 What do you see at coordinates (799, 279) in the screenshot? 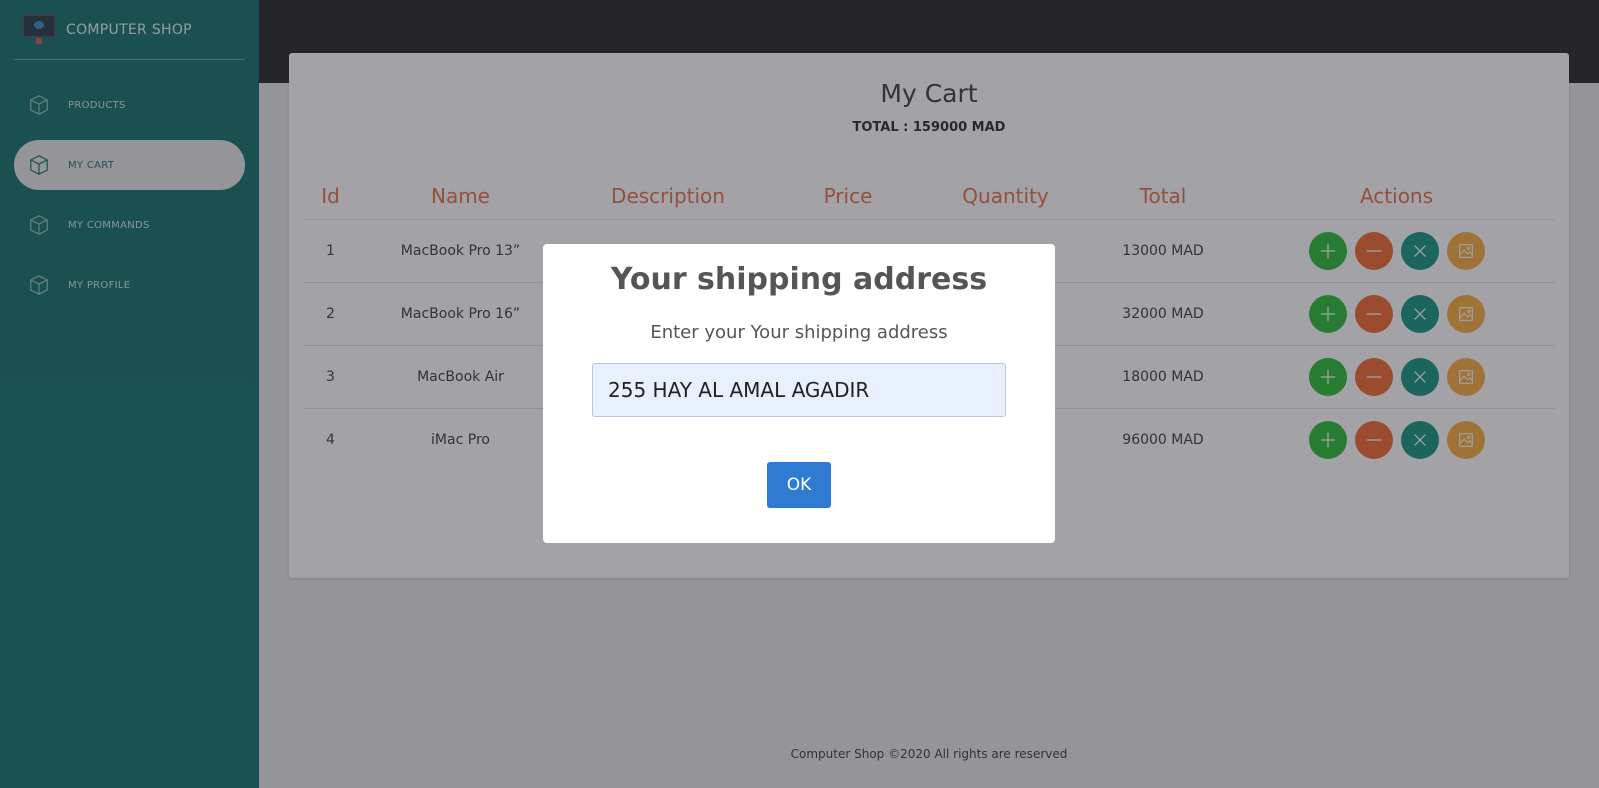
I see `dialog-title: Your shipping address` at bounding box center [799, 279].